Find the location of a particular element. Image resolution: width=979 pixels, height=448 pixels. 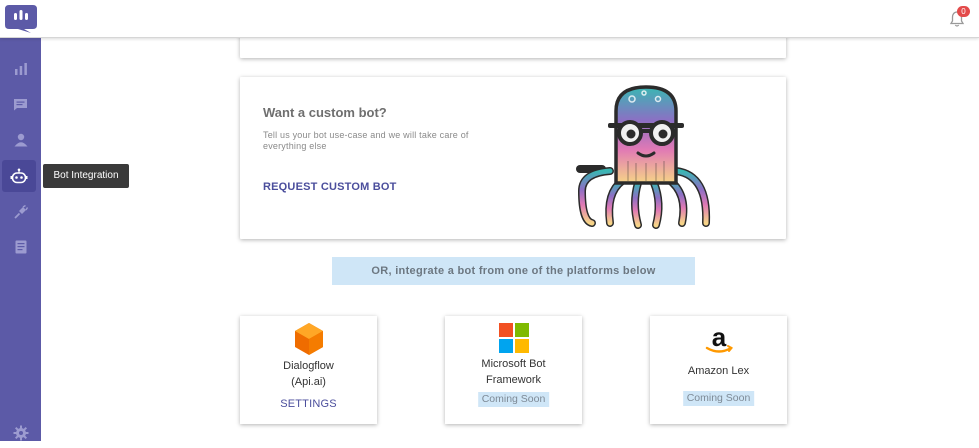

platform-card-amazon-lex: a Amazon Lex Coming Soon is located at coordinates (718, 370).